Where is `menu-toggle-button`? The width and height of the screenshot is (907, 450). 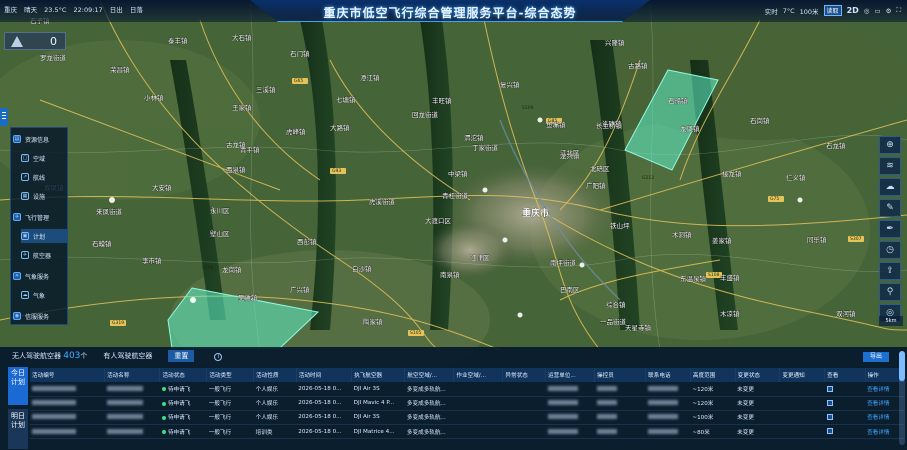 menu-toggle-button is located at coordinates (4, 117).